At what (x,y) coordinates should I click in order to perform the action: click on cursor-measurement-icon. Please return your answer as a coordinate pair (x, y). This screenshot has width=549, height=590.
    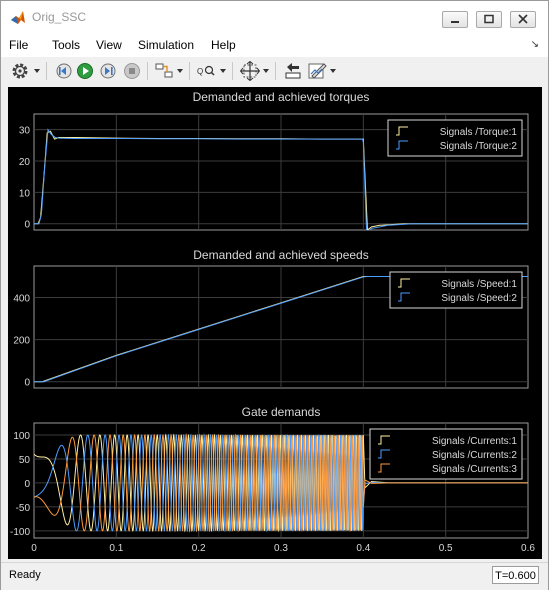
    Looking at the image, I should click on (293, 71).